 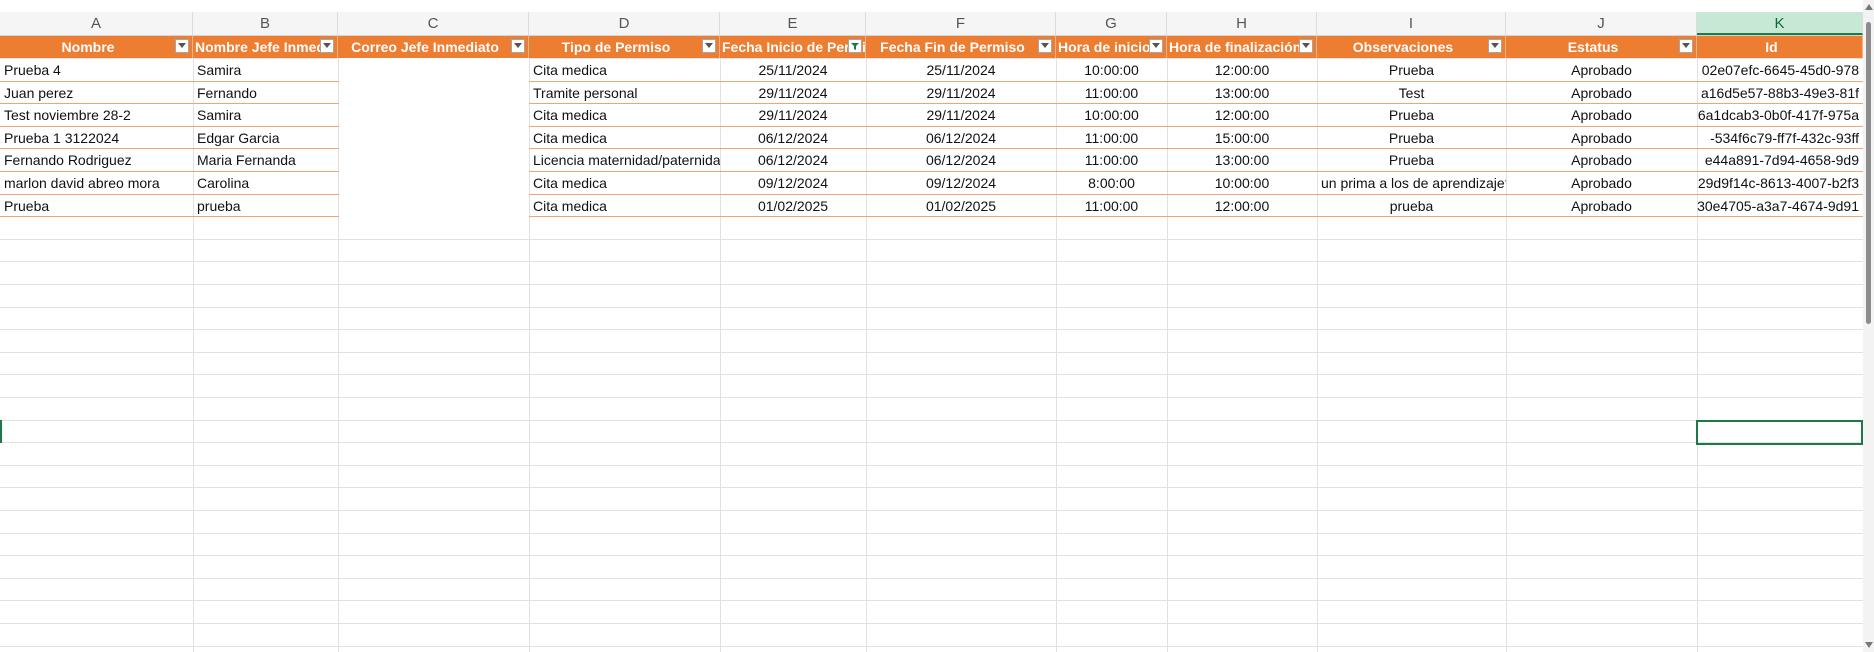 I want to click on column-letter-k: K, so click(x=1780, y=23).